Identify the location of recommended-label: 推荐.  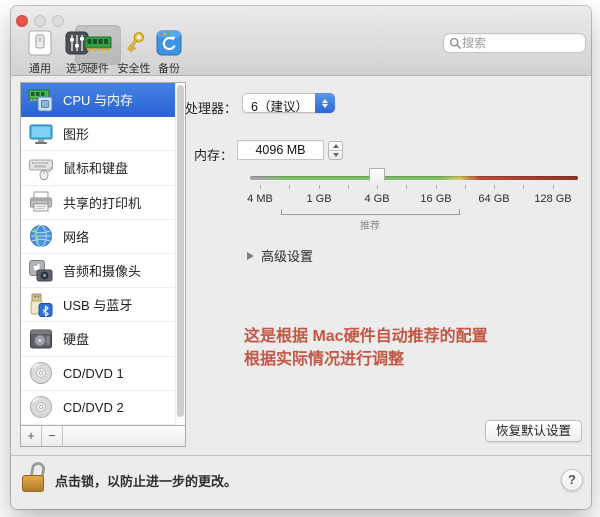
(370, 226).